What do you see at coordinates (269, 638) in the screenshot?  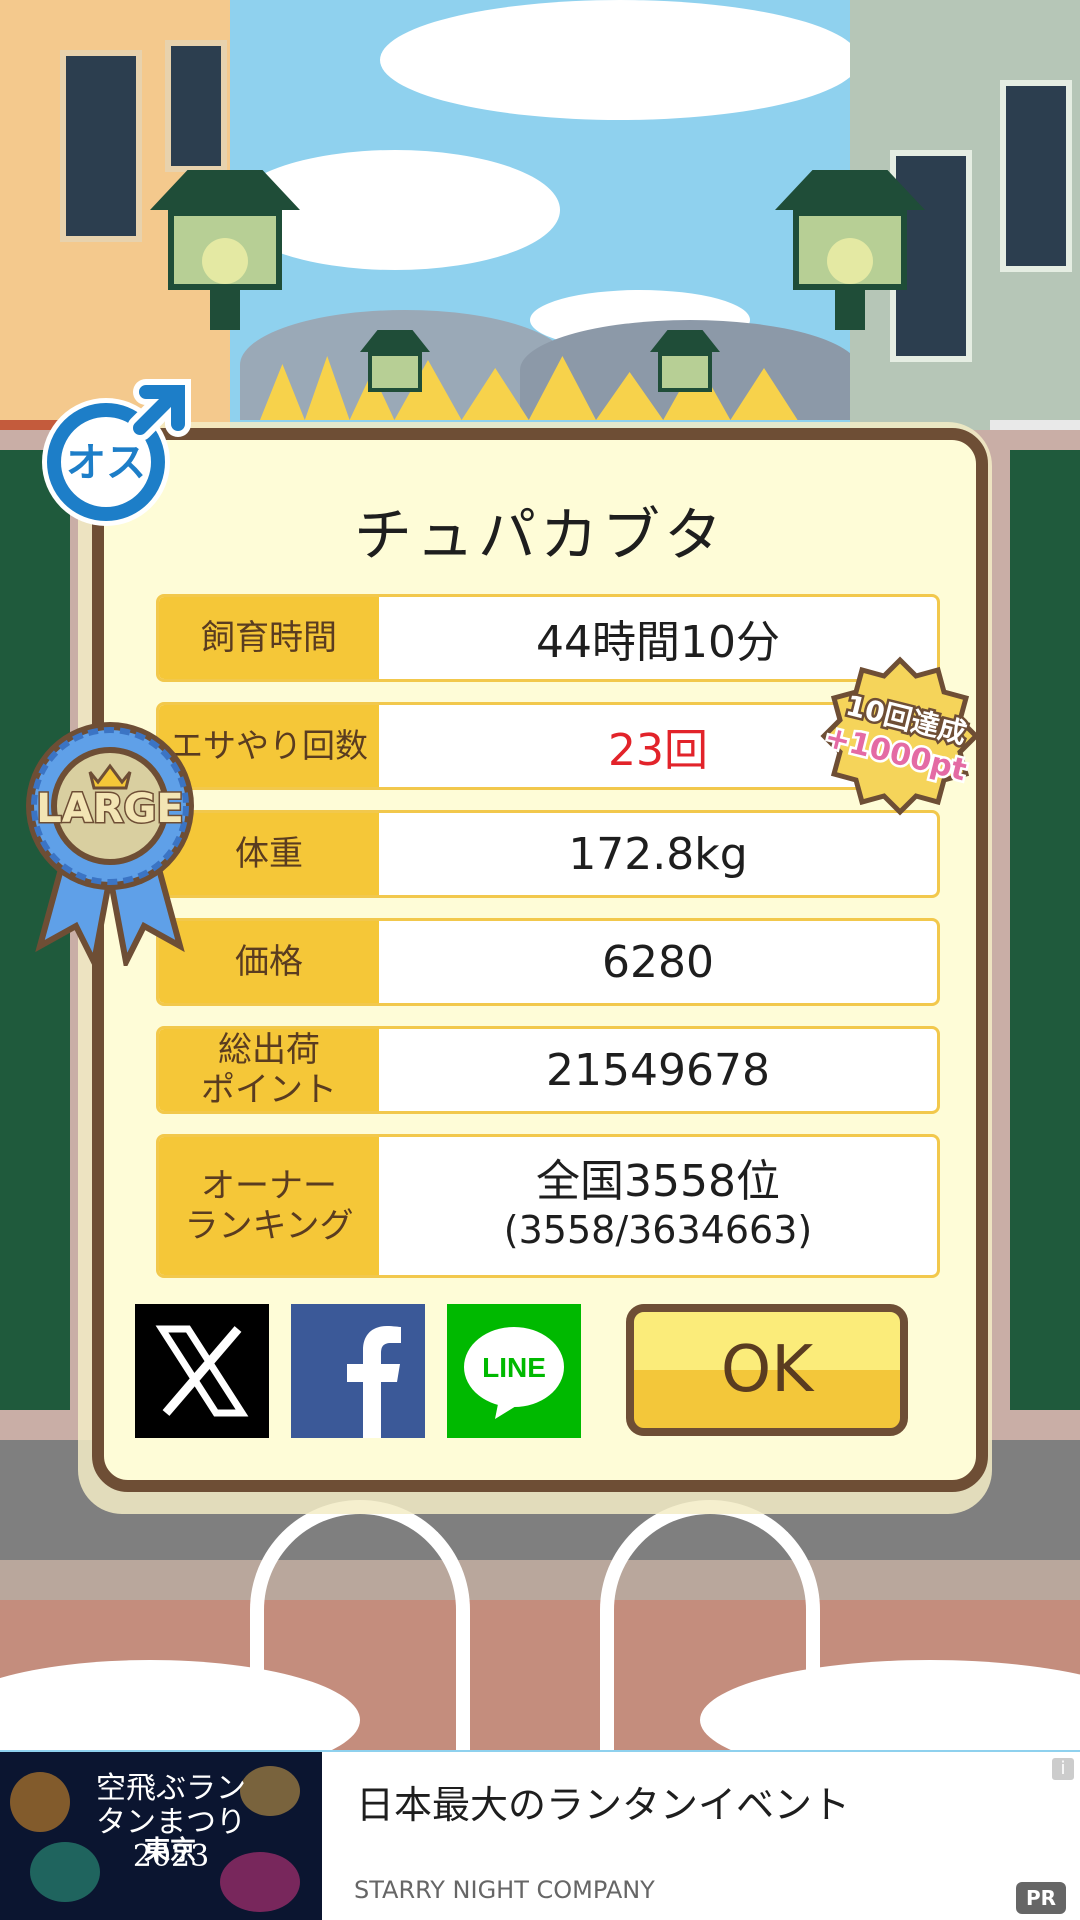 I see `stat-label: 飼育時間` at bounding box center [269, 638].